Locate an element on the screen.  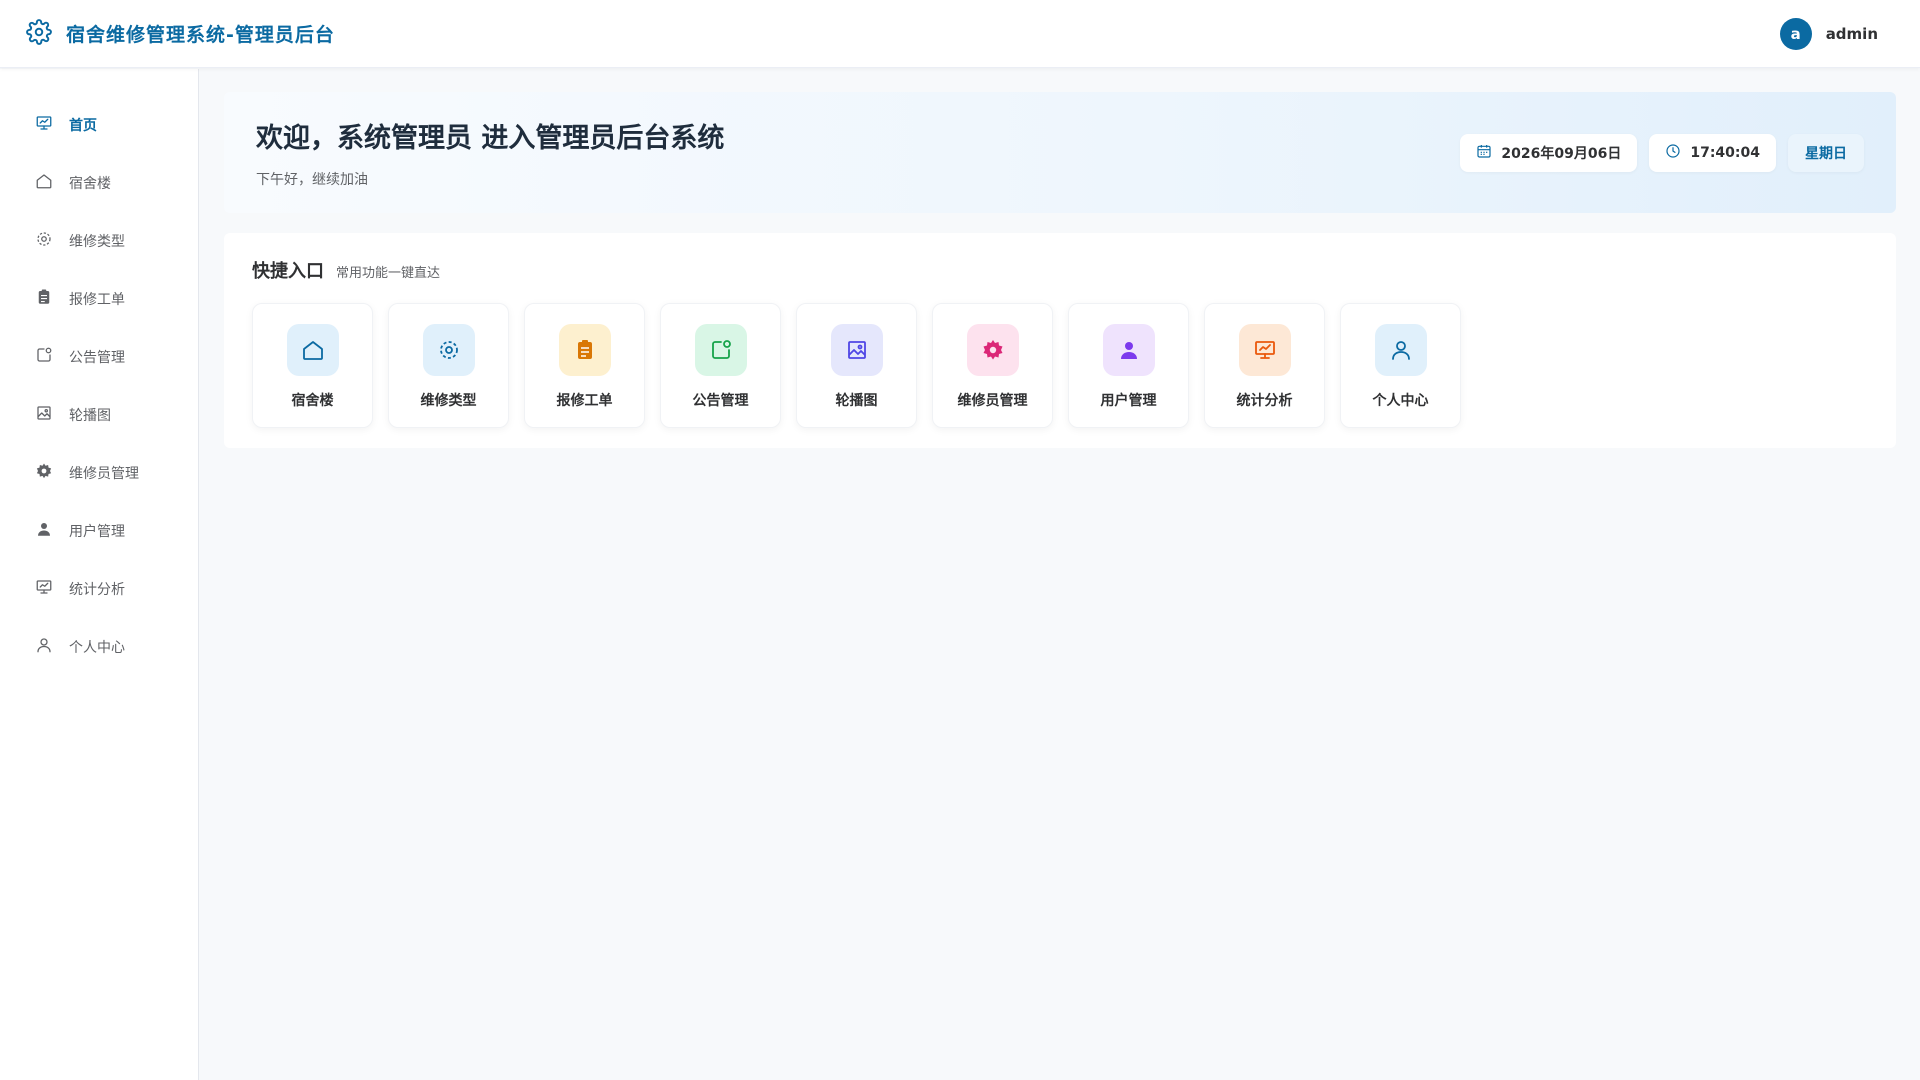
sidebar-item-label: 首页 is located at coordinates (83, 126).